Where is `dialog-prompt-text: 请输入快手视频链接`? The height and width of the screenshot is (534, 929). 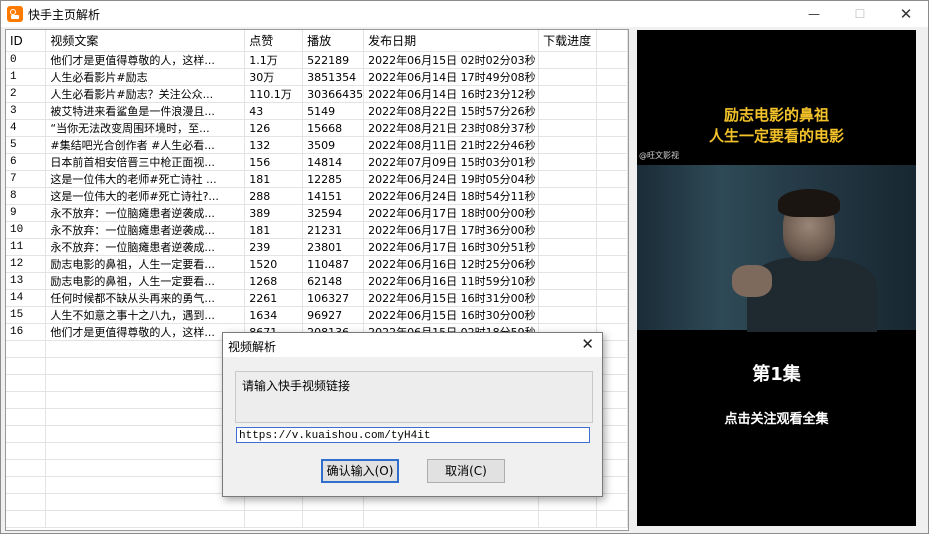
dialog-prompt-text: 请输入快手视频链接 is located at coordinates (296, 386).